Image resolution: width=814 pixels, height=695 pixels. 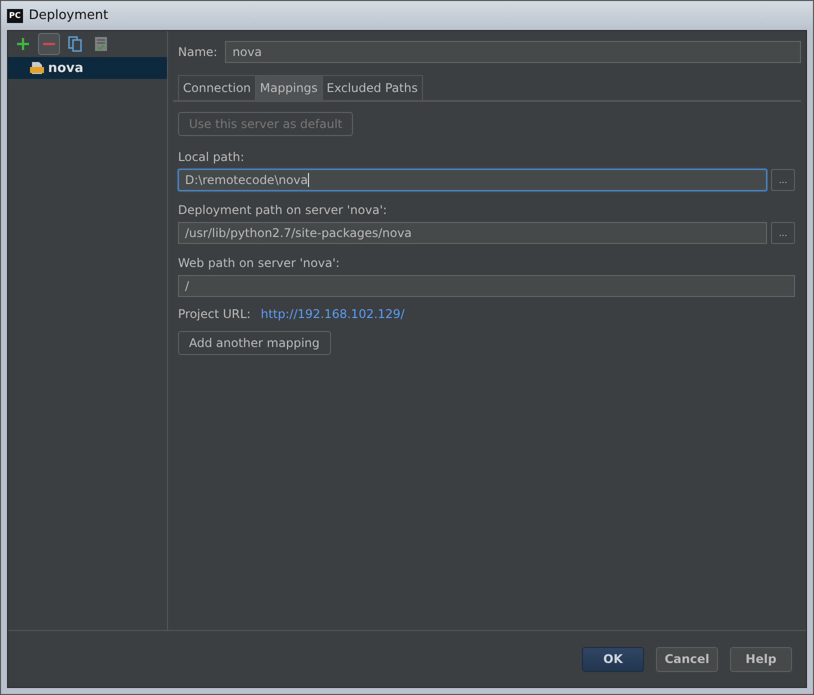 What do you see at coordinates (23, 44) in the screenshot?
I see `add-icon` at bounding box center [23, 44].